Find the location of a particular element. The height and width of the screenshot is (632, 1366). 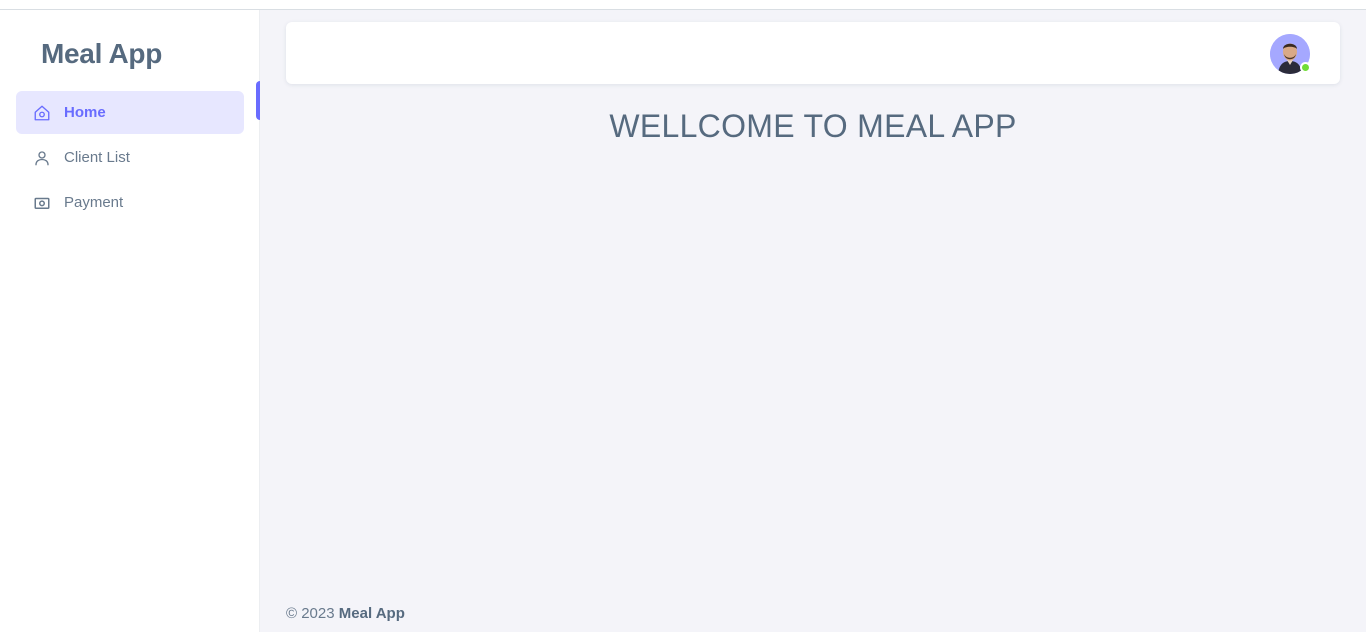

sidebar-item-label: Client List is located at coordinates (97, 157).